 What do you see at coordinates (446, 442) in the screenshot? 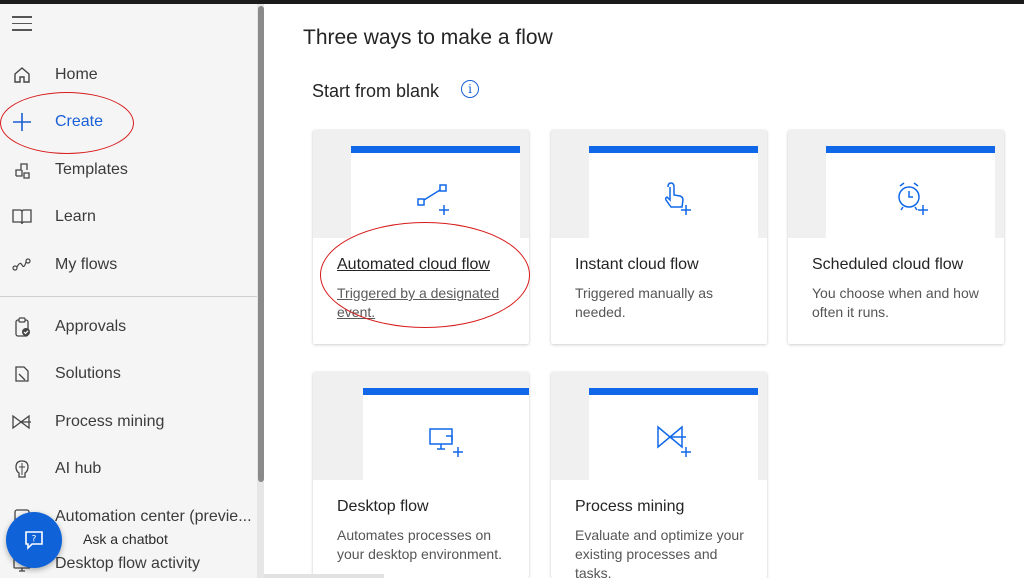
I see `desktop-flow-icon` at bounding box center [446, 442].